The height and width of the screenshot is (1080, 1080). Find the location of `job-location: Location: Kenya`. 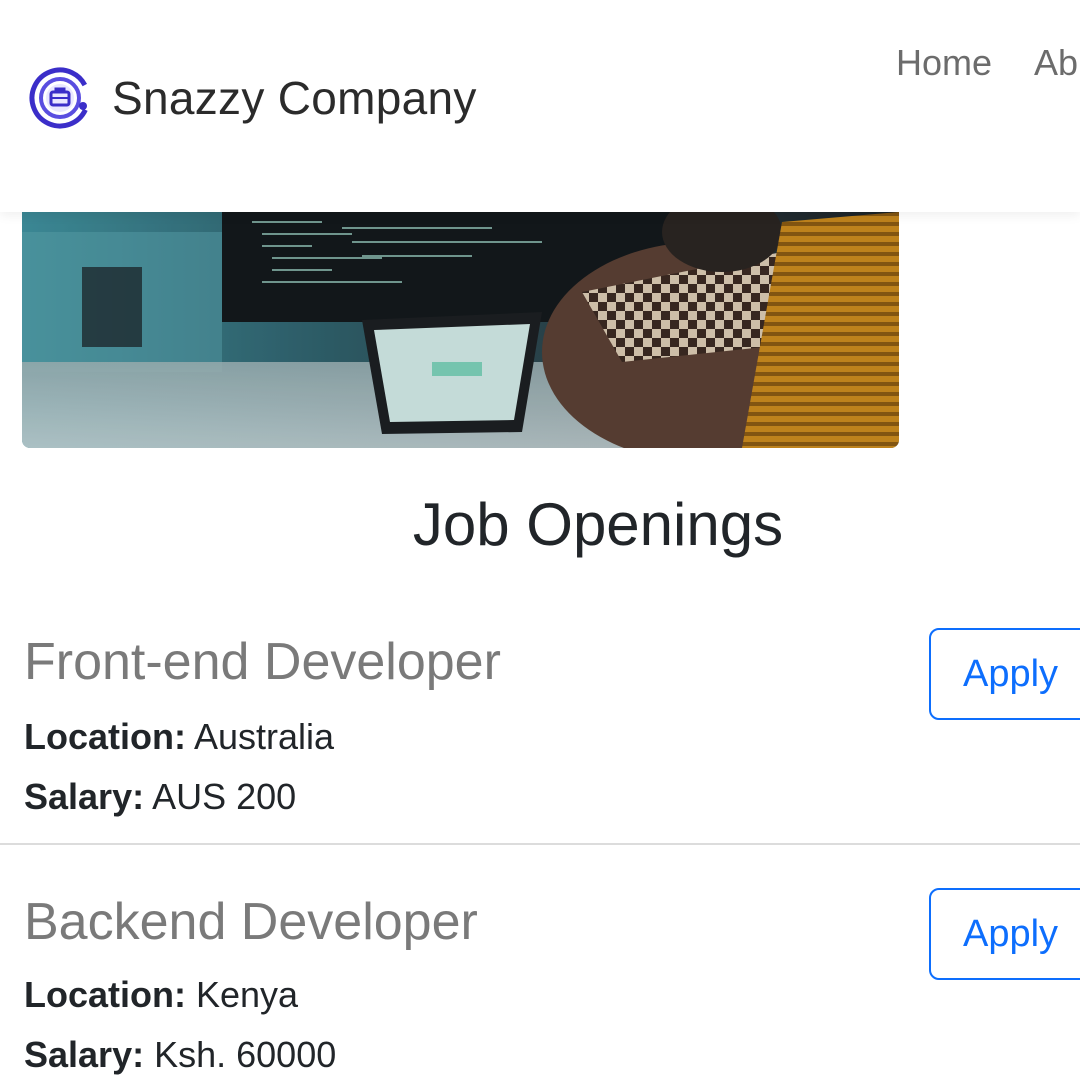

job-location: Location: Kenya is located at coordinates (161, 995).